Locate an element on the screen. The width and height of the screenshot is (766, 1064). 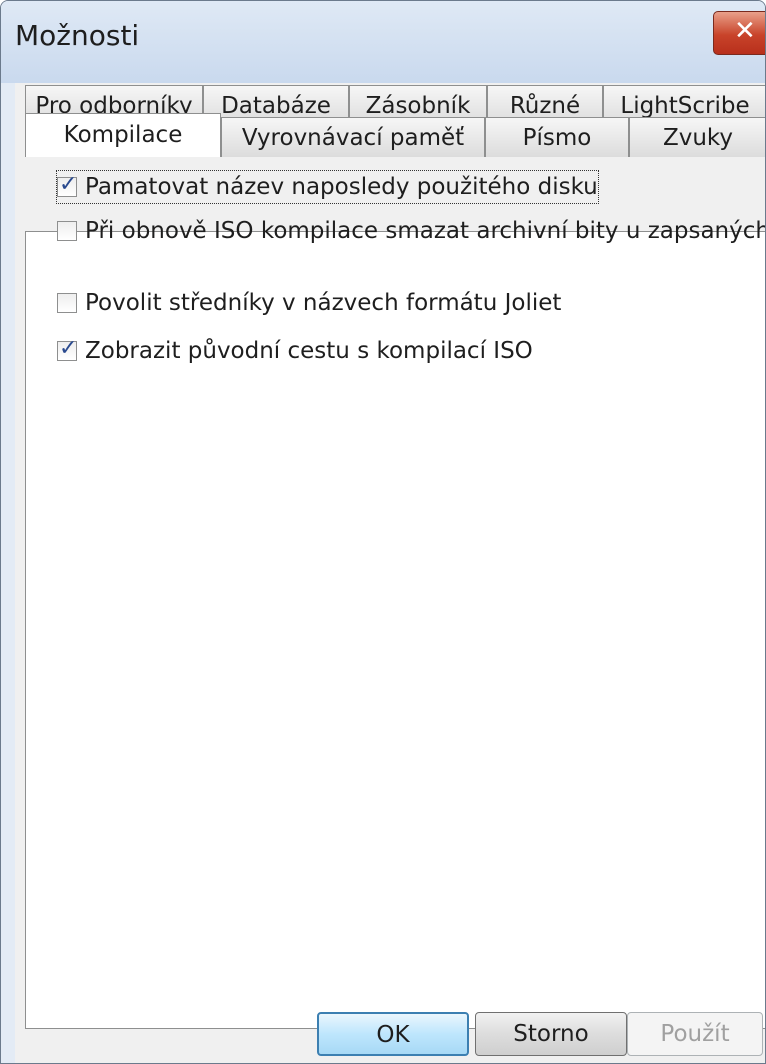
tab-row-bottom: Kompilace Vyrovnávací paměť Písmo Zvuky is located at coordinates (395, 135).